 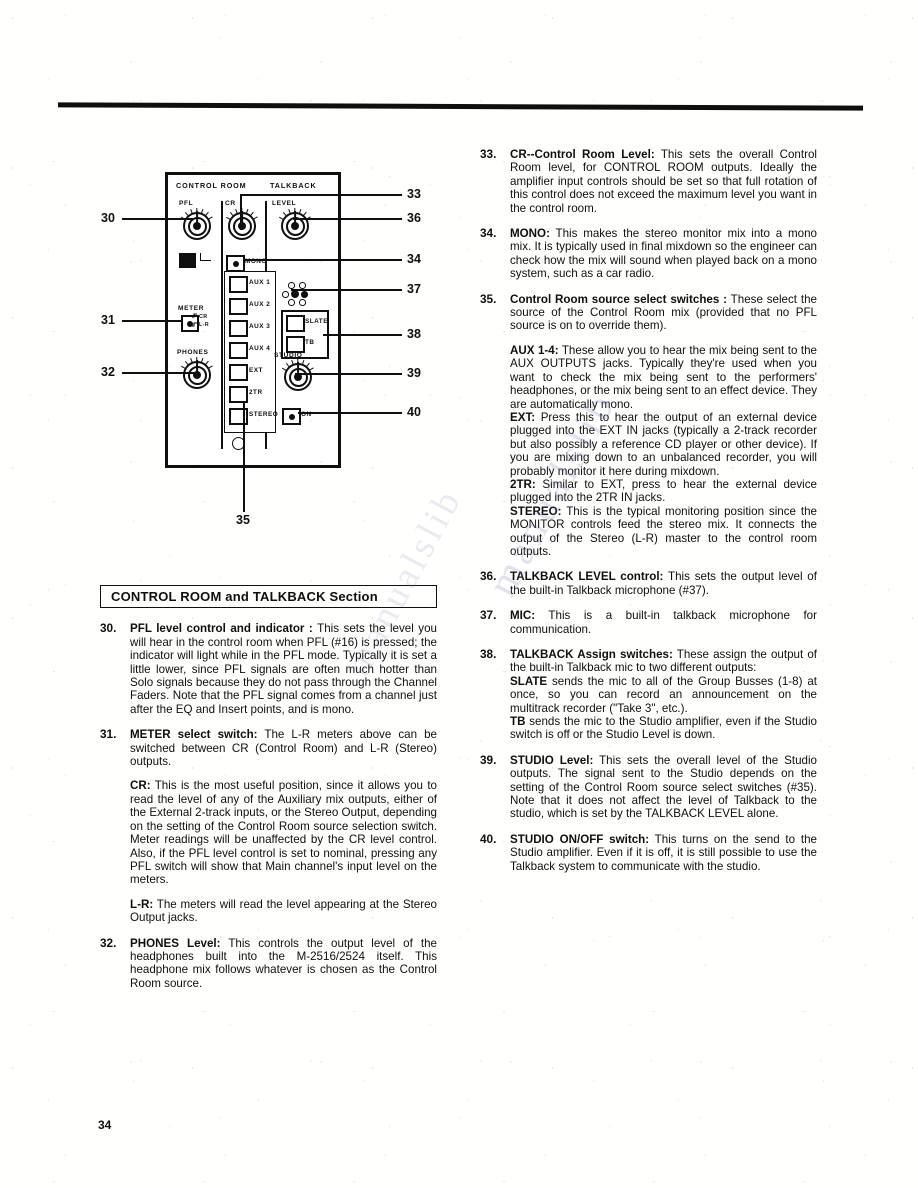 What do you see at coordinates (108, 218) in the screenshot?
I see `callout-30: 30` at bounding box center [108, 218].